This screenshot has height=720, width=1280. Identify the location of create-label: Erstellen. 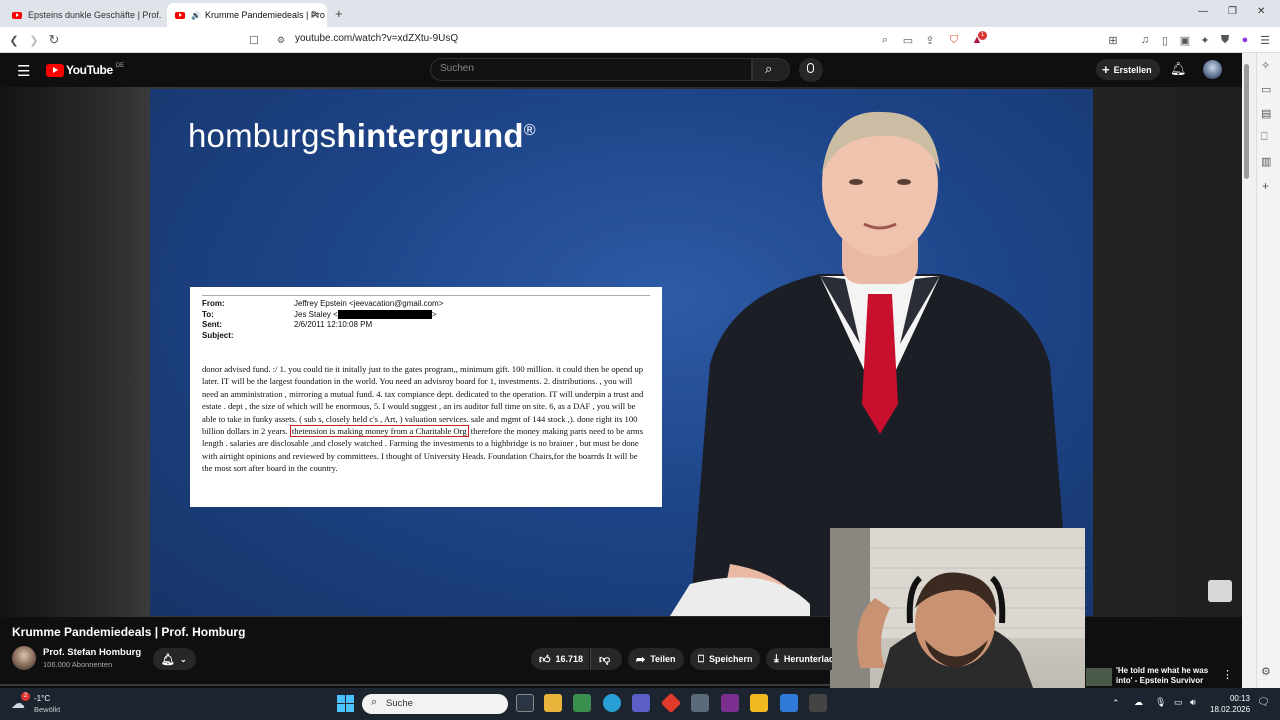
(1132, 69).